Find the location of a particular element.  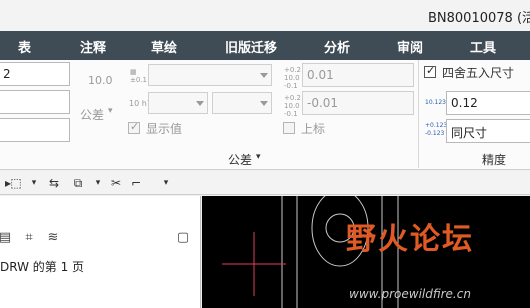

model-tree-panel: ▤ ⌗ ≋ ▢ DRW 的第 1 页 is located at coordinates (100, 252).